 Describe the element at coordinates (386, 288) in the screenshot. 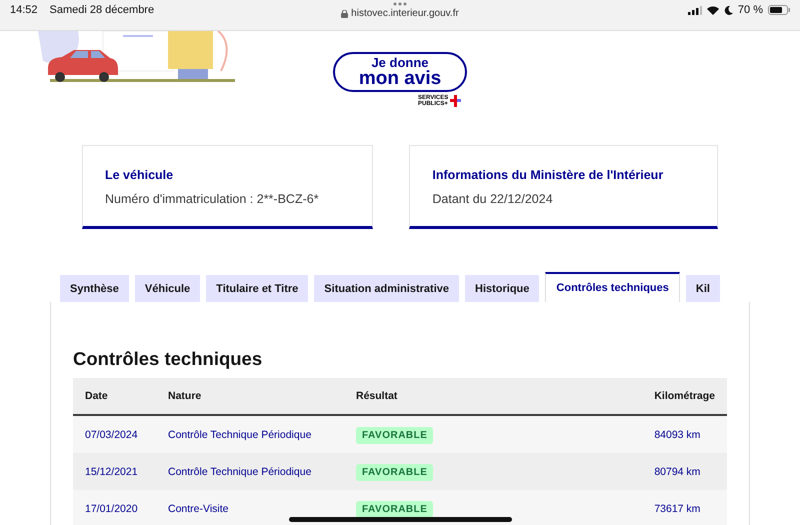

I see `tab: Situation administrative` at that location.